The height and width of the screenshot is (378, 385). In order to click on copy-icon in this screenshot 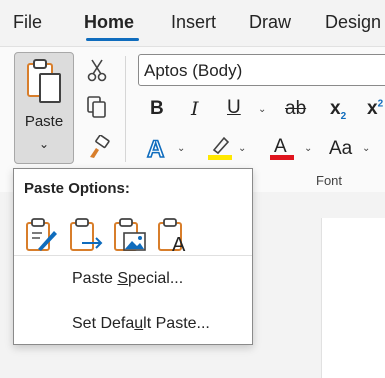, I will do `click(97, 107)`.